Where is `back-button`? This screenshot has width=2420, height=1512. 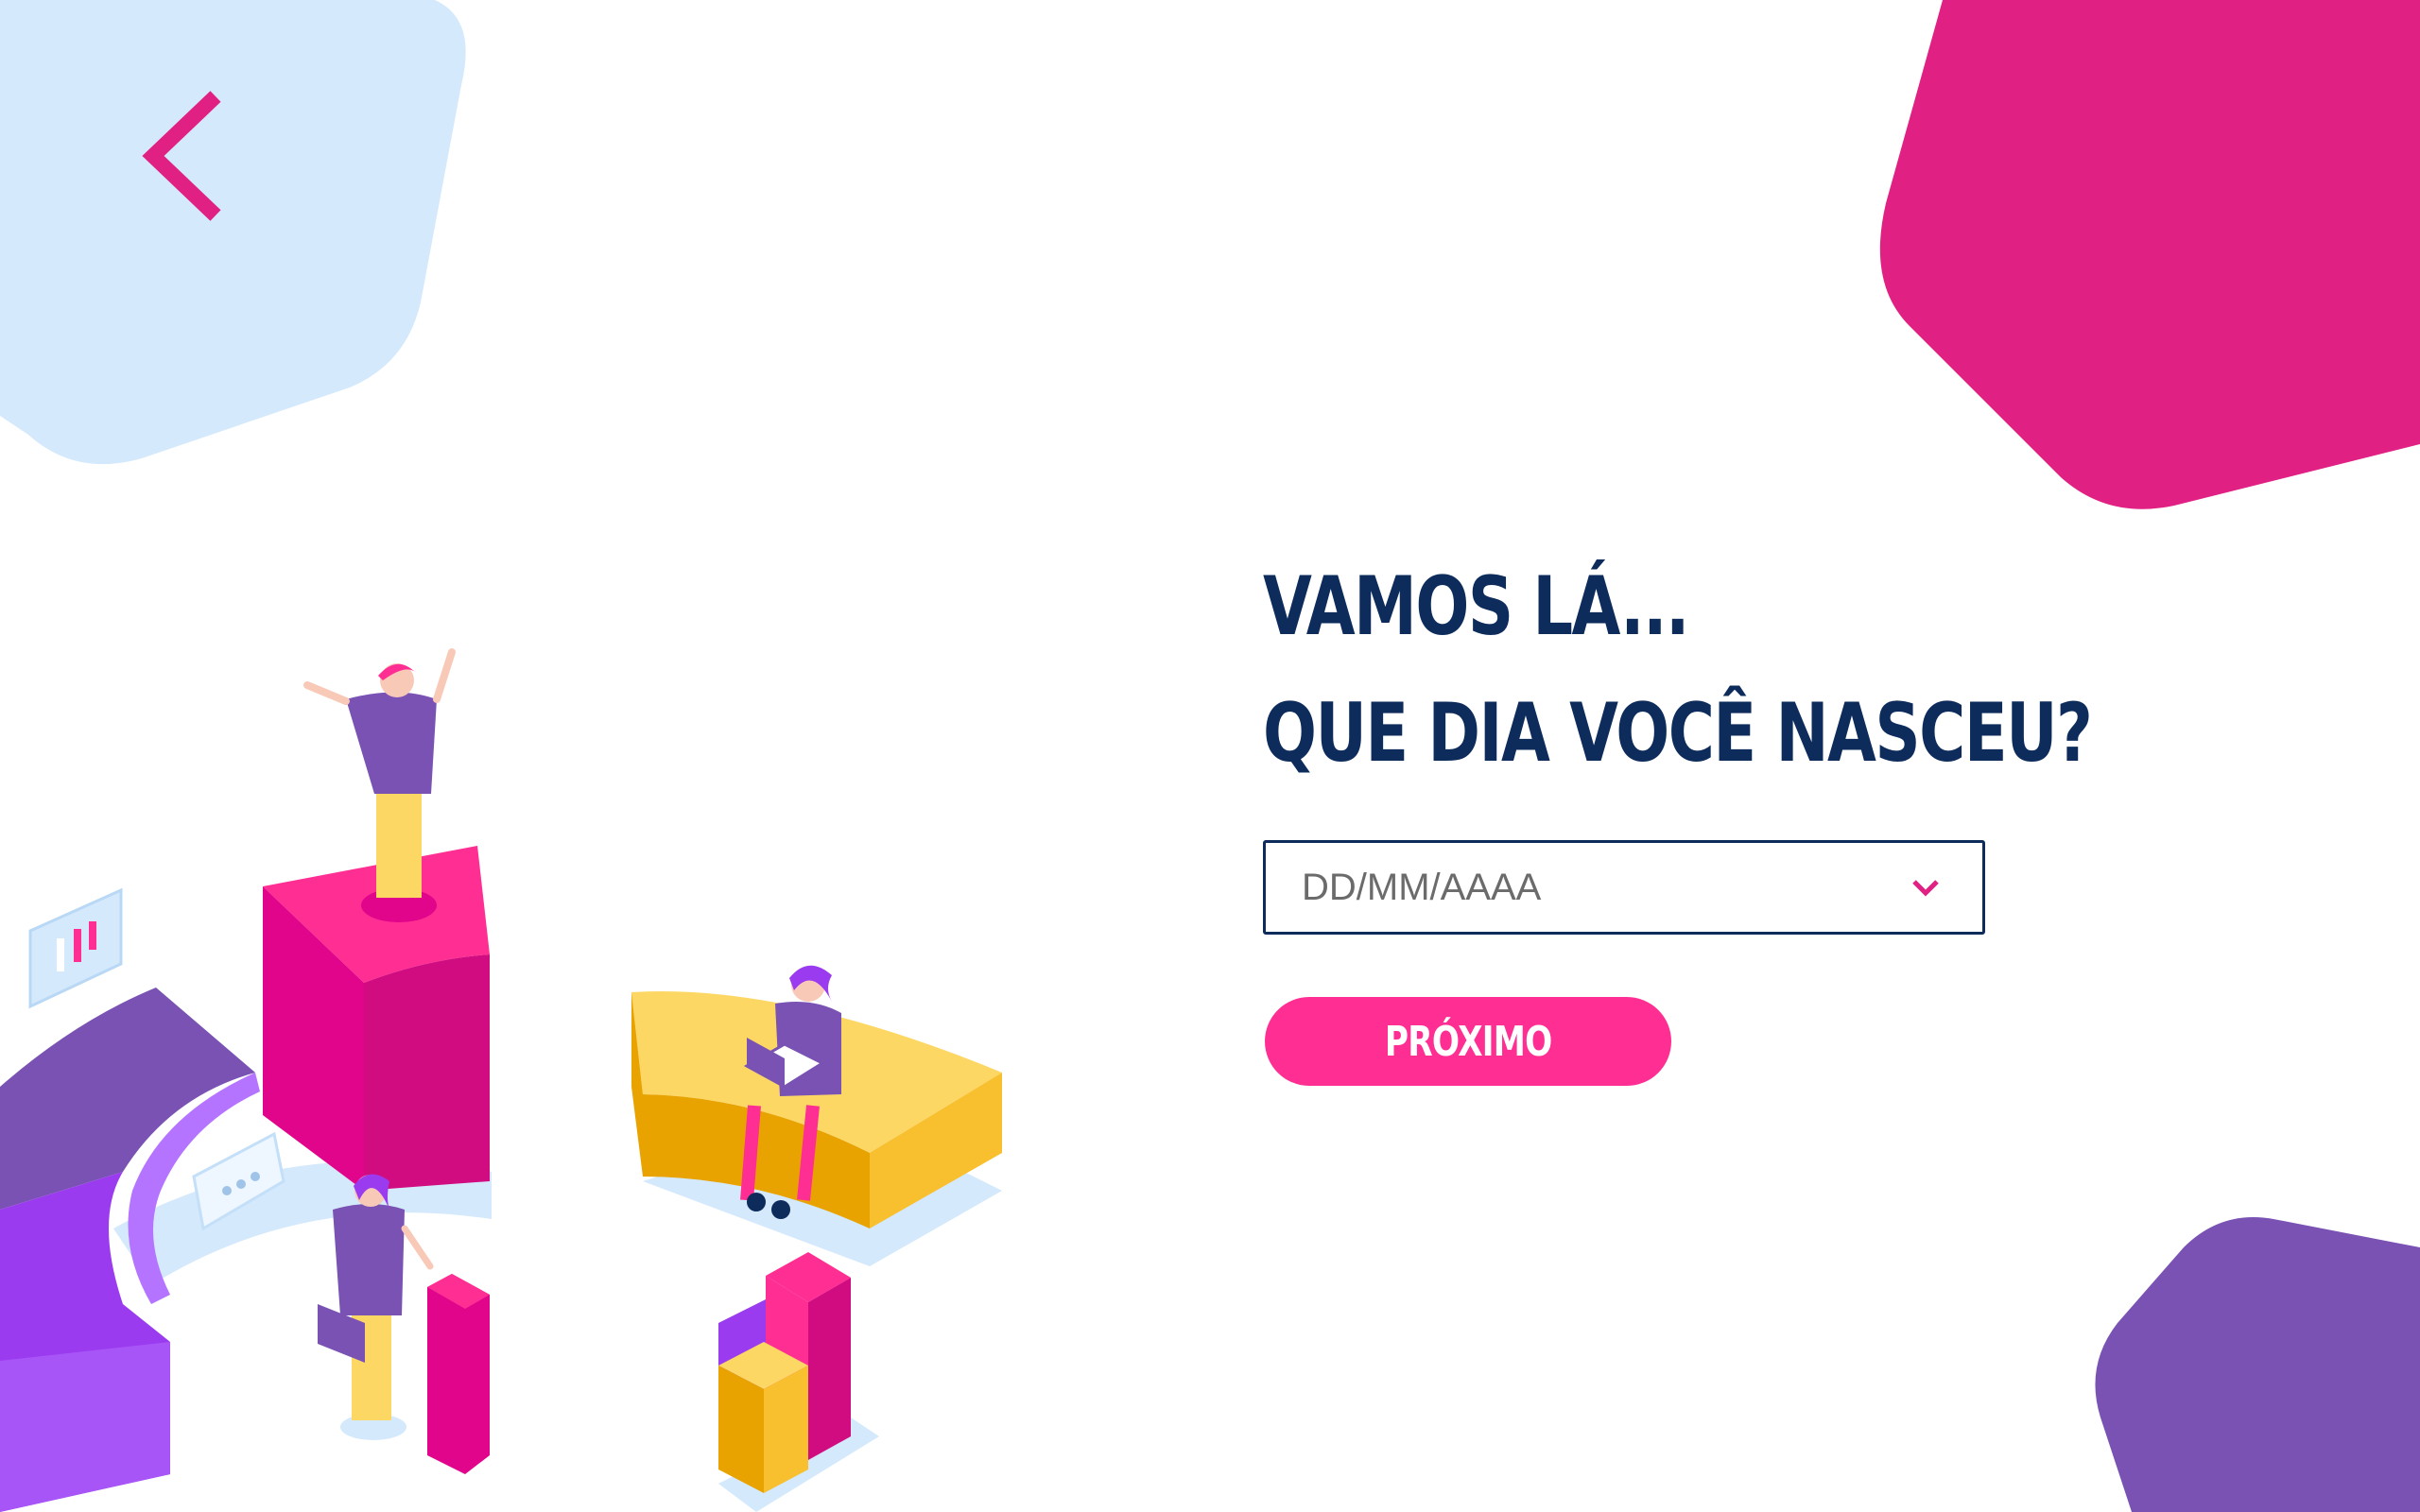 back-button is located at coordinates (179, 156).